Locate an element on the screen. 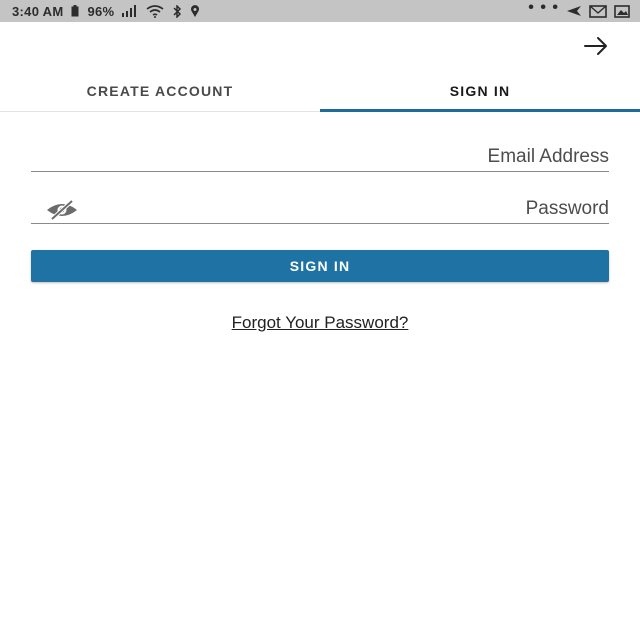 The width and height of the screenshot is (640, 640). status-left: 3:40 AM 96% is located at coordinates (106, 11).